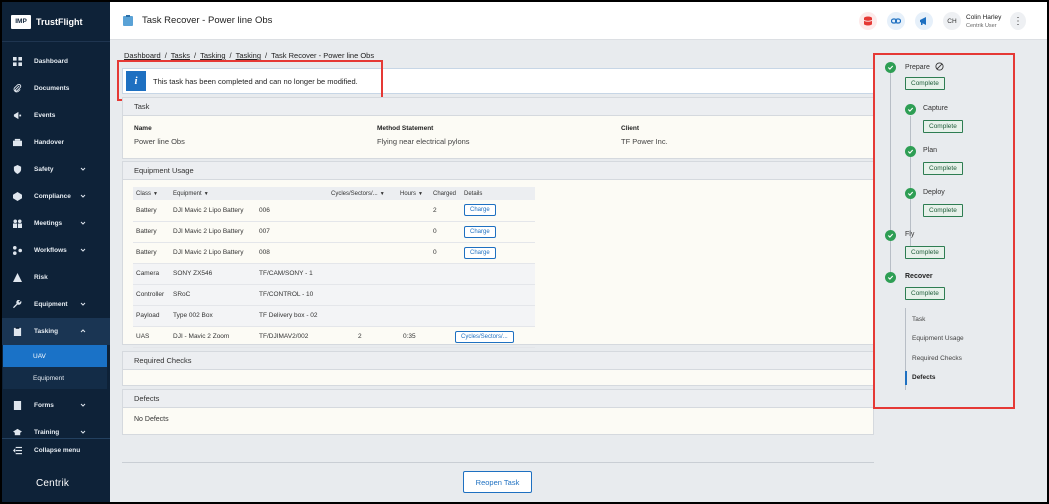 Image resolution: width=1049 pixels, height=504 pixels. Describe the element at coordinates (498, 193) in the screenshot. I see `column-header-details: Details` at that location.